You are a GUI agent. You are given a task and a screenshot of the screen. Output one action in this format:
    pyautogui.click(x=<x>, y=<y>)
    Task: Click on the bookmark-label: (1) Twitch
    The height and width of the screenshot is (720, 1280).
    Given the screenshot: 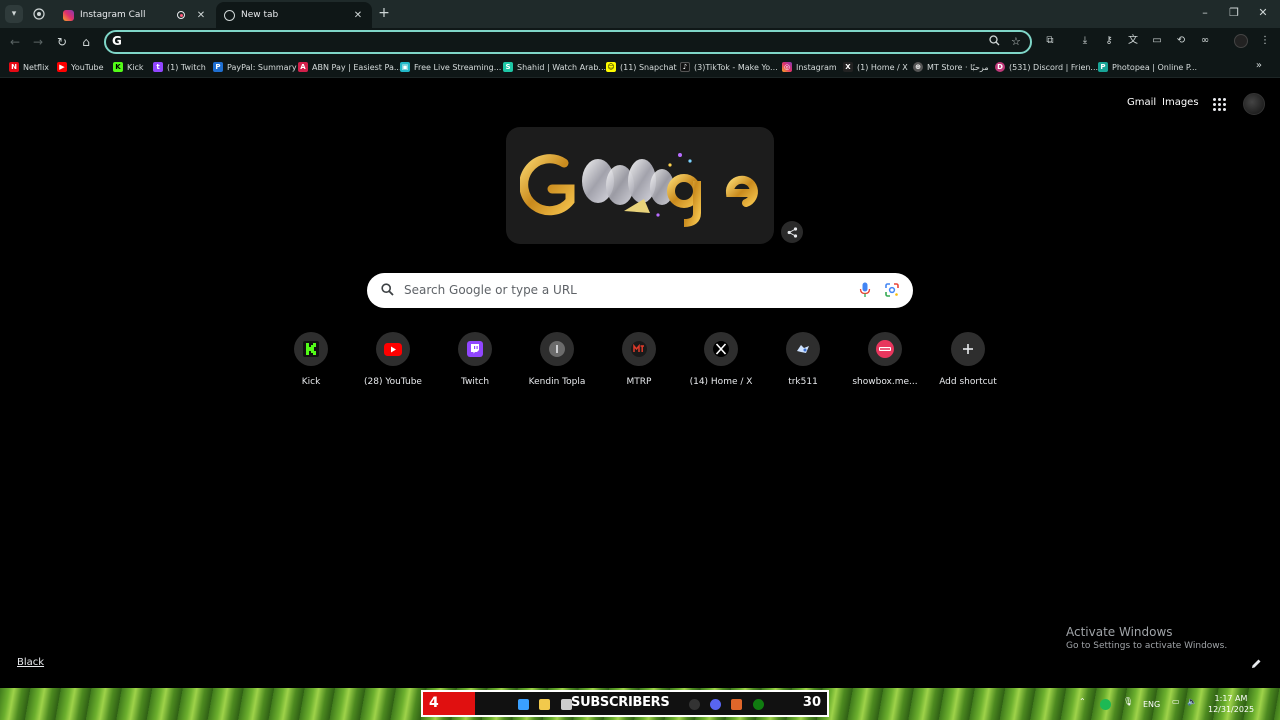 What is the action you would take?
    pyautogui.click(x=186, y=67)
    